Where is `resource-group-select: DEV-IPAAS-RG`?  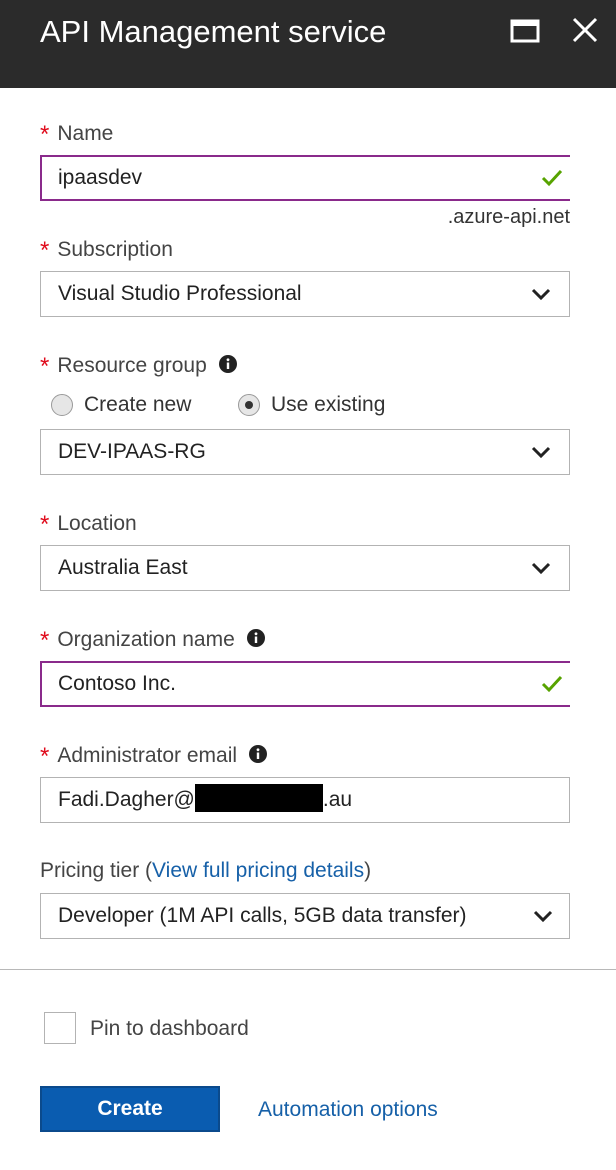 resource-group-select: DEV-IPAAS-RG is located at coordinates (305, 452).